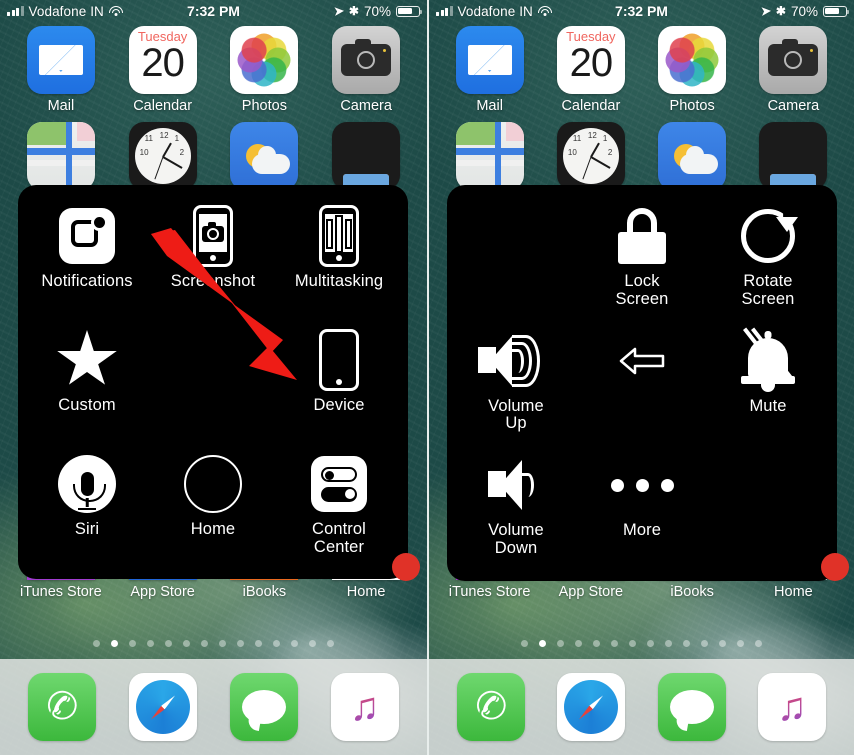 This screenshot has width=854, height=755. I want to click on device-item-mute: Mute, so click(768, 384).